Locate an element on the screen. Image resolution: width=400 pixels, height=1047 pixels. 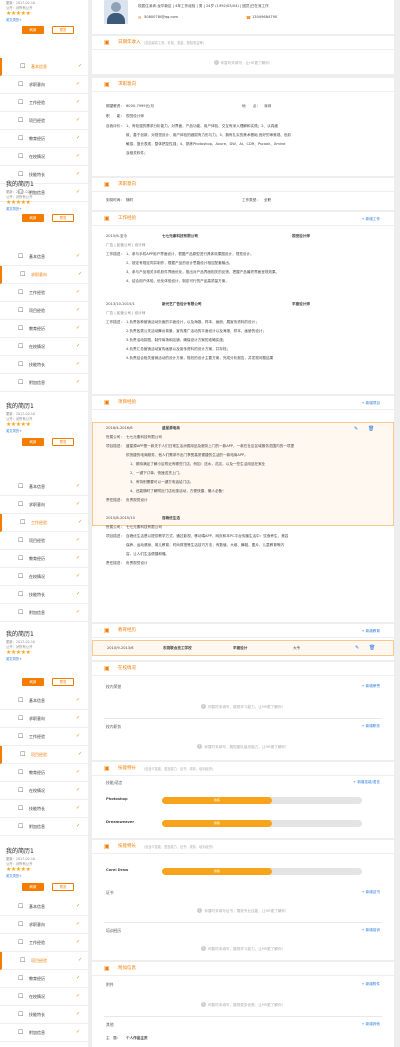
add-work-button: + 新增工作 is located at coordinates (370, 219).